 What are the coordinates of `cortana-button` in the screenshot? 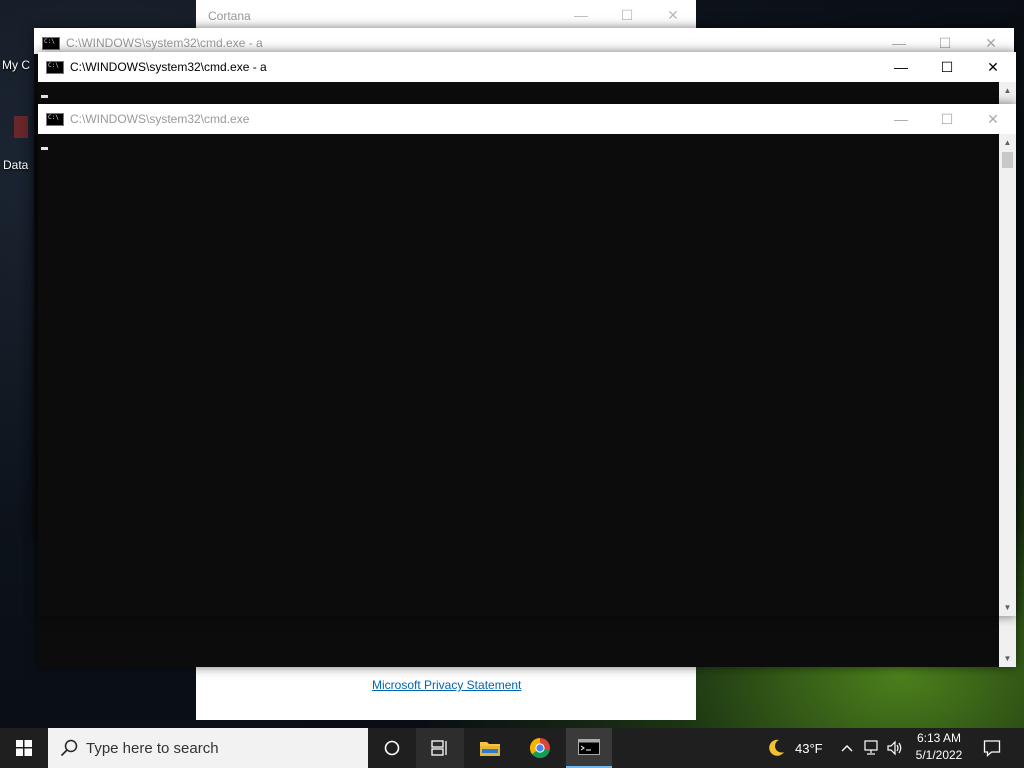 It's located at (392, 748).